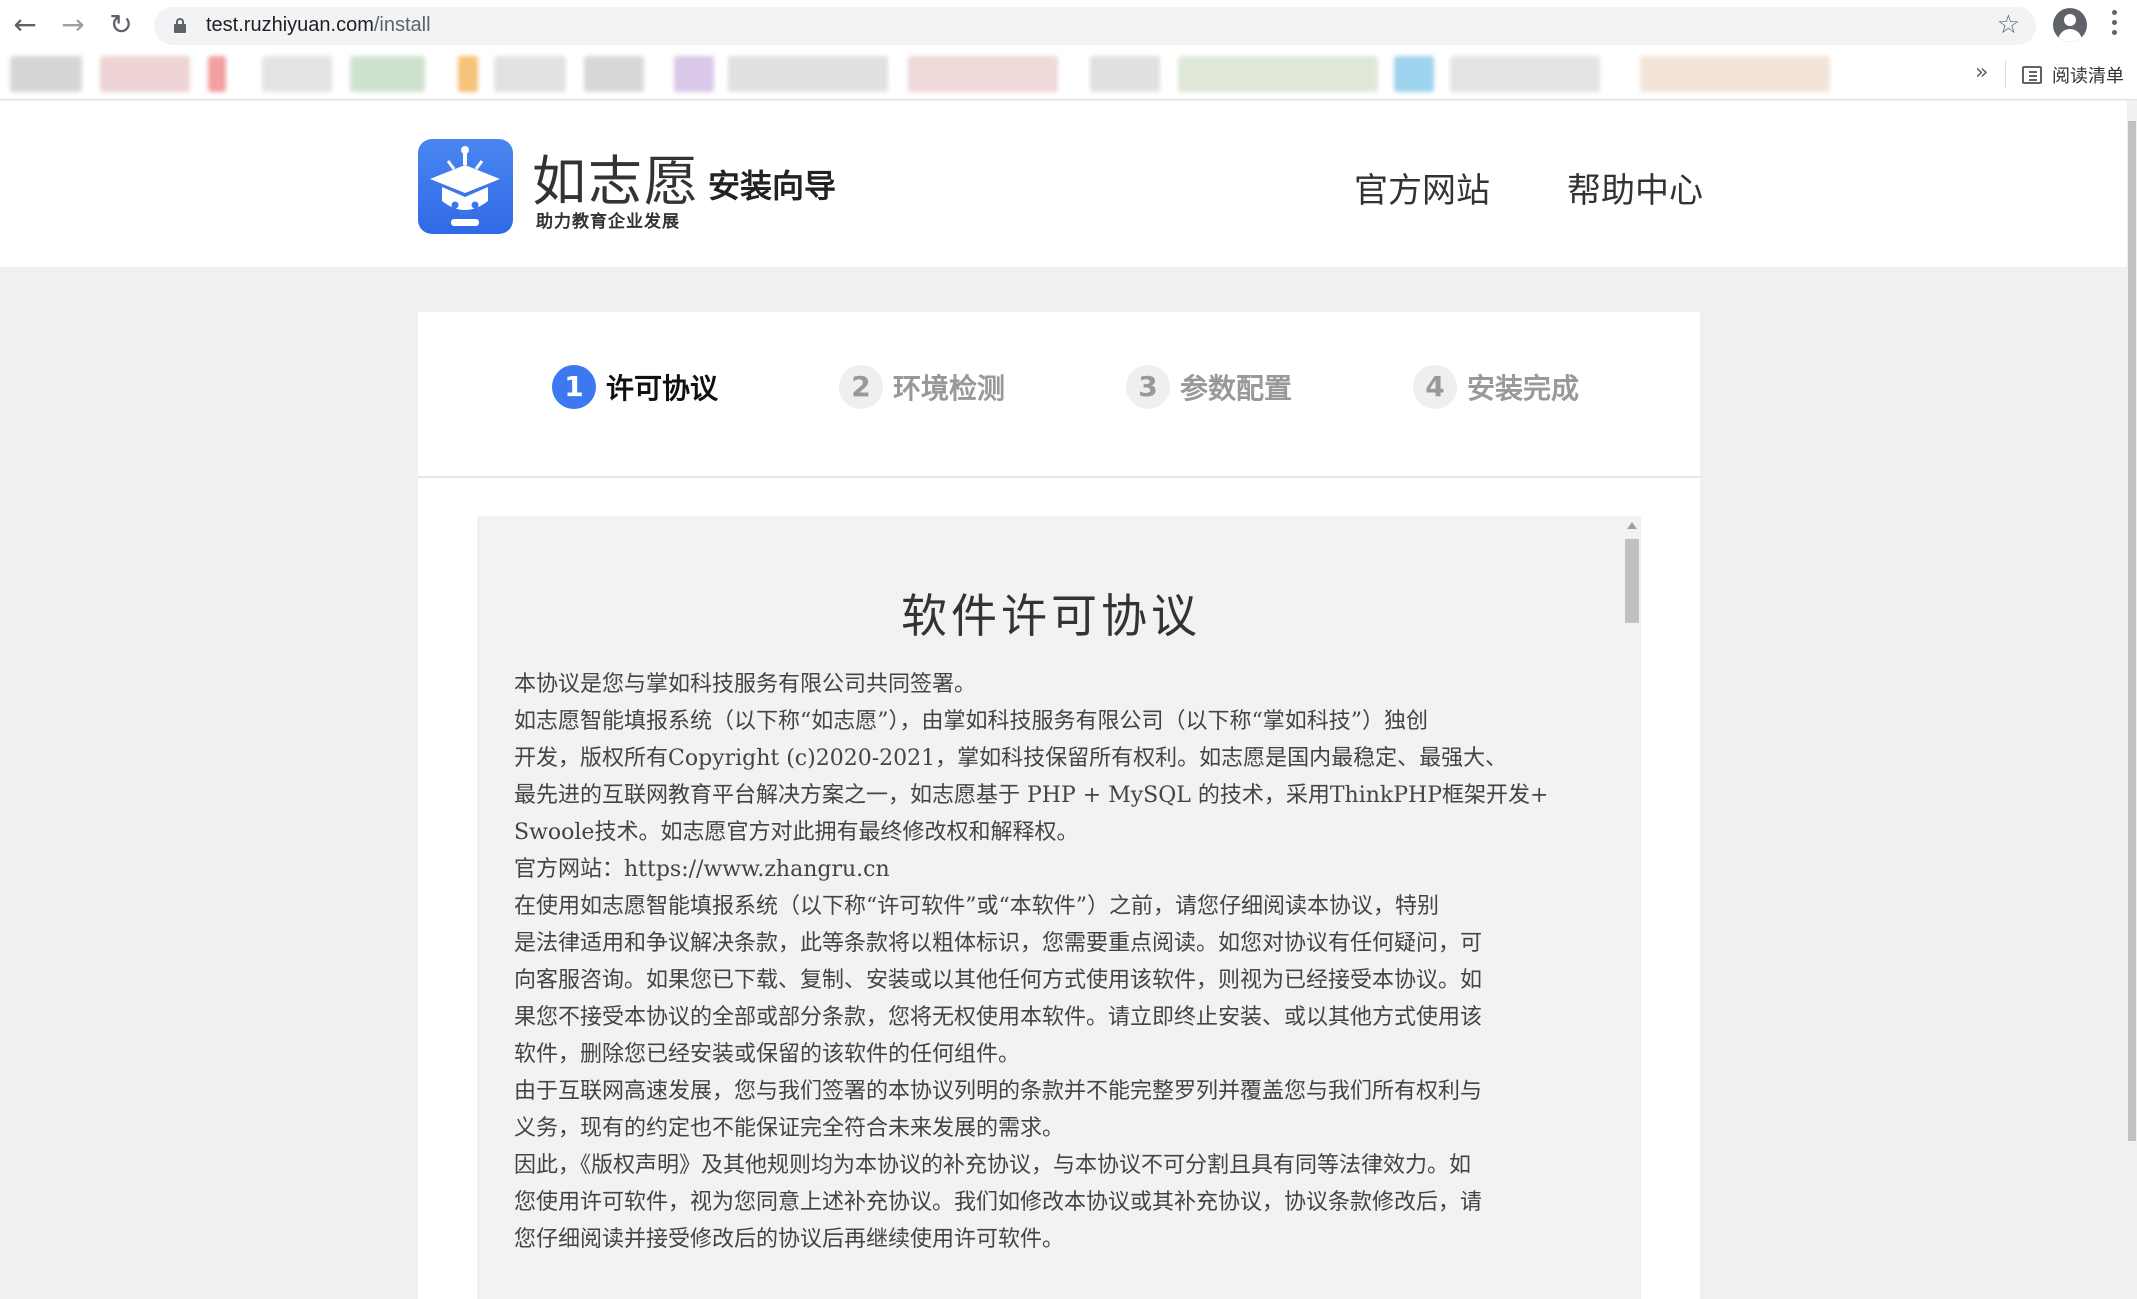  Describe the element at coordinates (1068, 75) in the screenshot. I see `bookmarks-bar: » 阅读清单` at that location.